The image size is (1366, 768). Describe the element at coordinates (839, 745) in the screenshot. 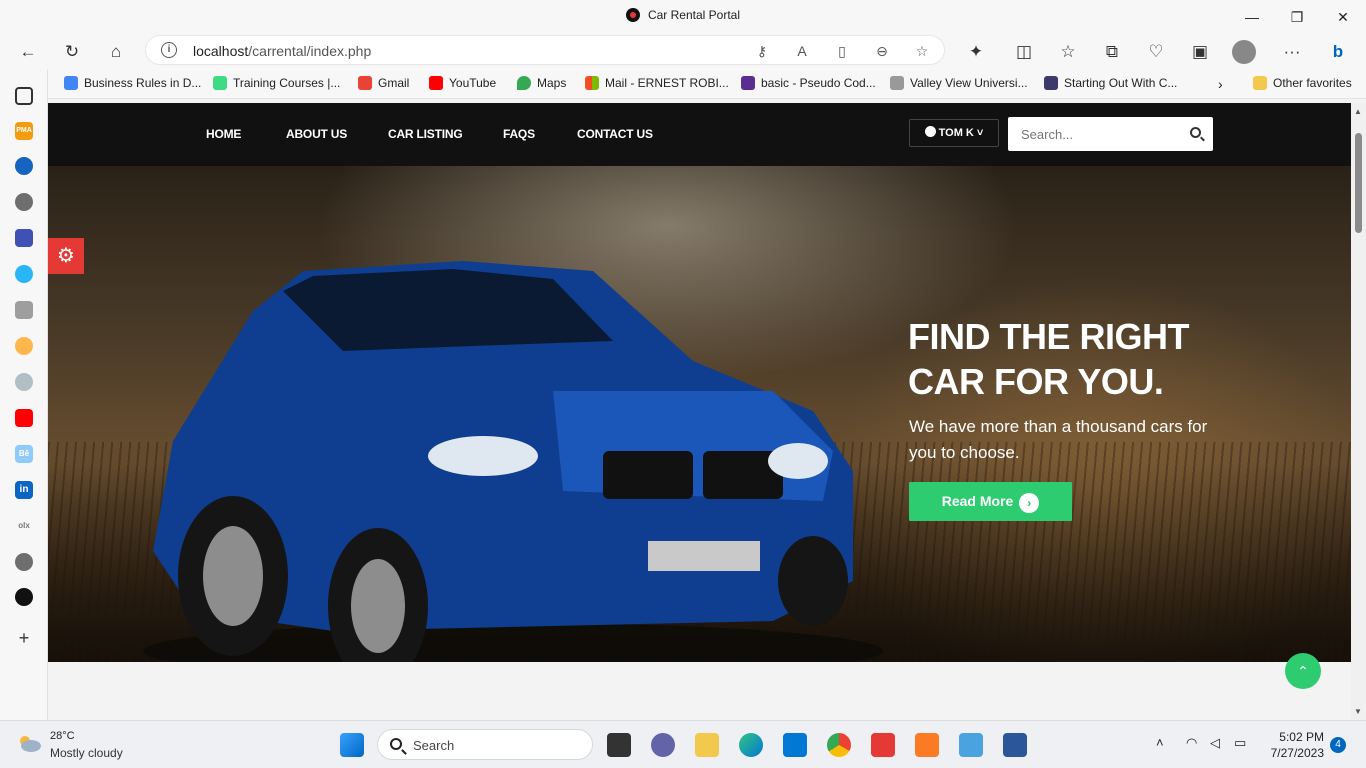

I see `chrome-icon` at that location.